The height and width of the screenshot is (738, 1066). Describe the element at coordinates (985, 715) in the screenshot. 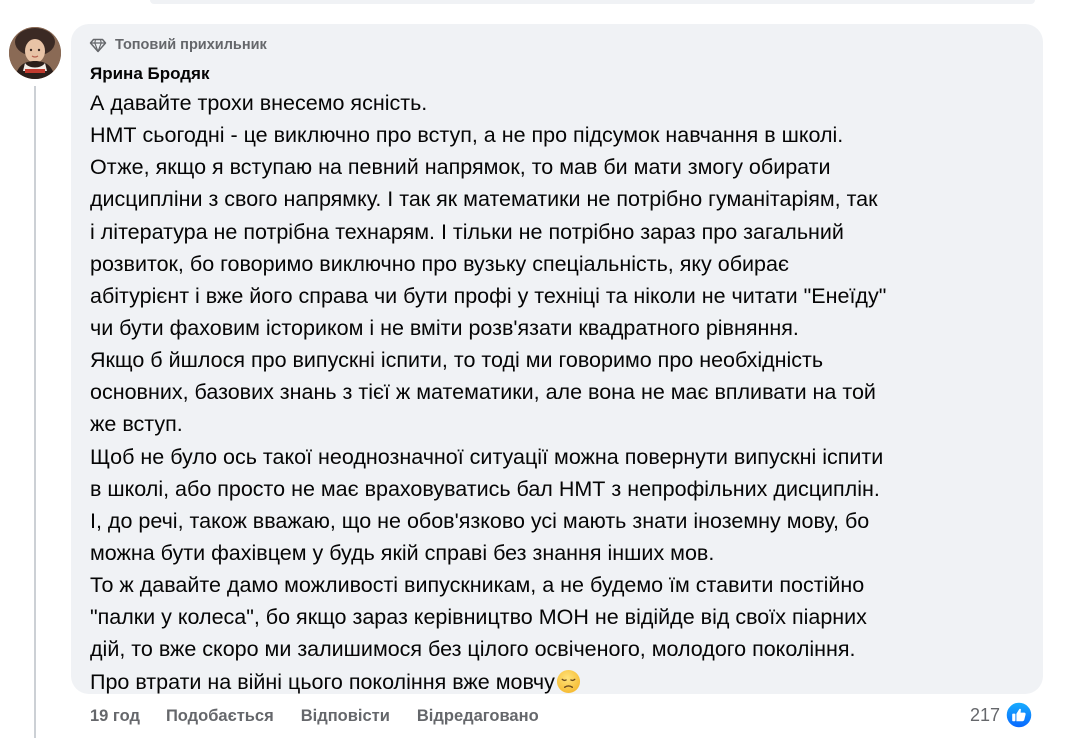

I see `reaction-count: 217` at that location.